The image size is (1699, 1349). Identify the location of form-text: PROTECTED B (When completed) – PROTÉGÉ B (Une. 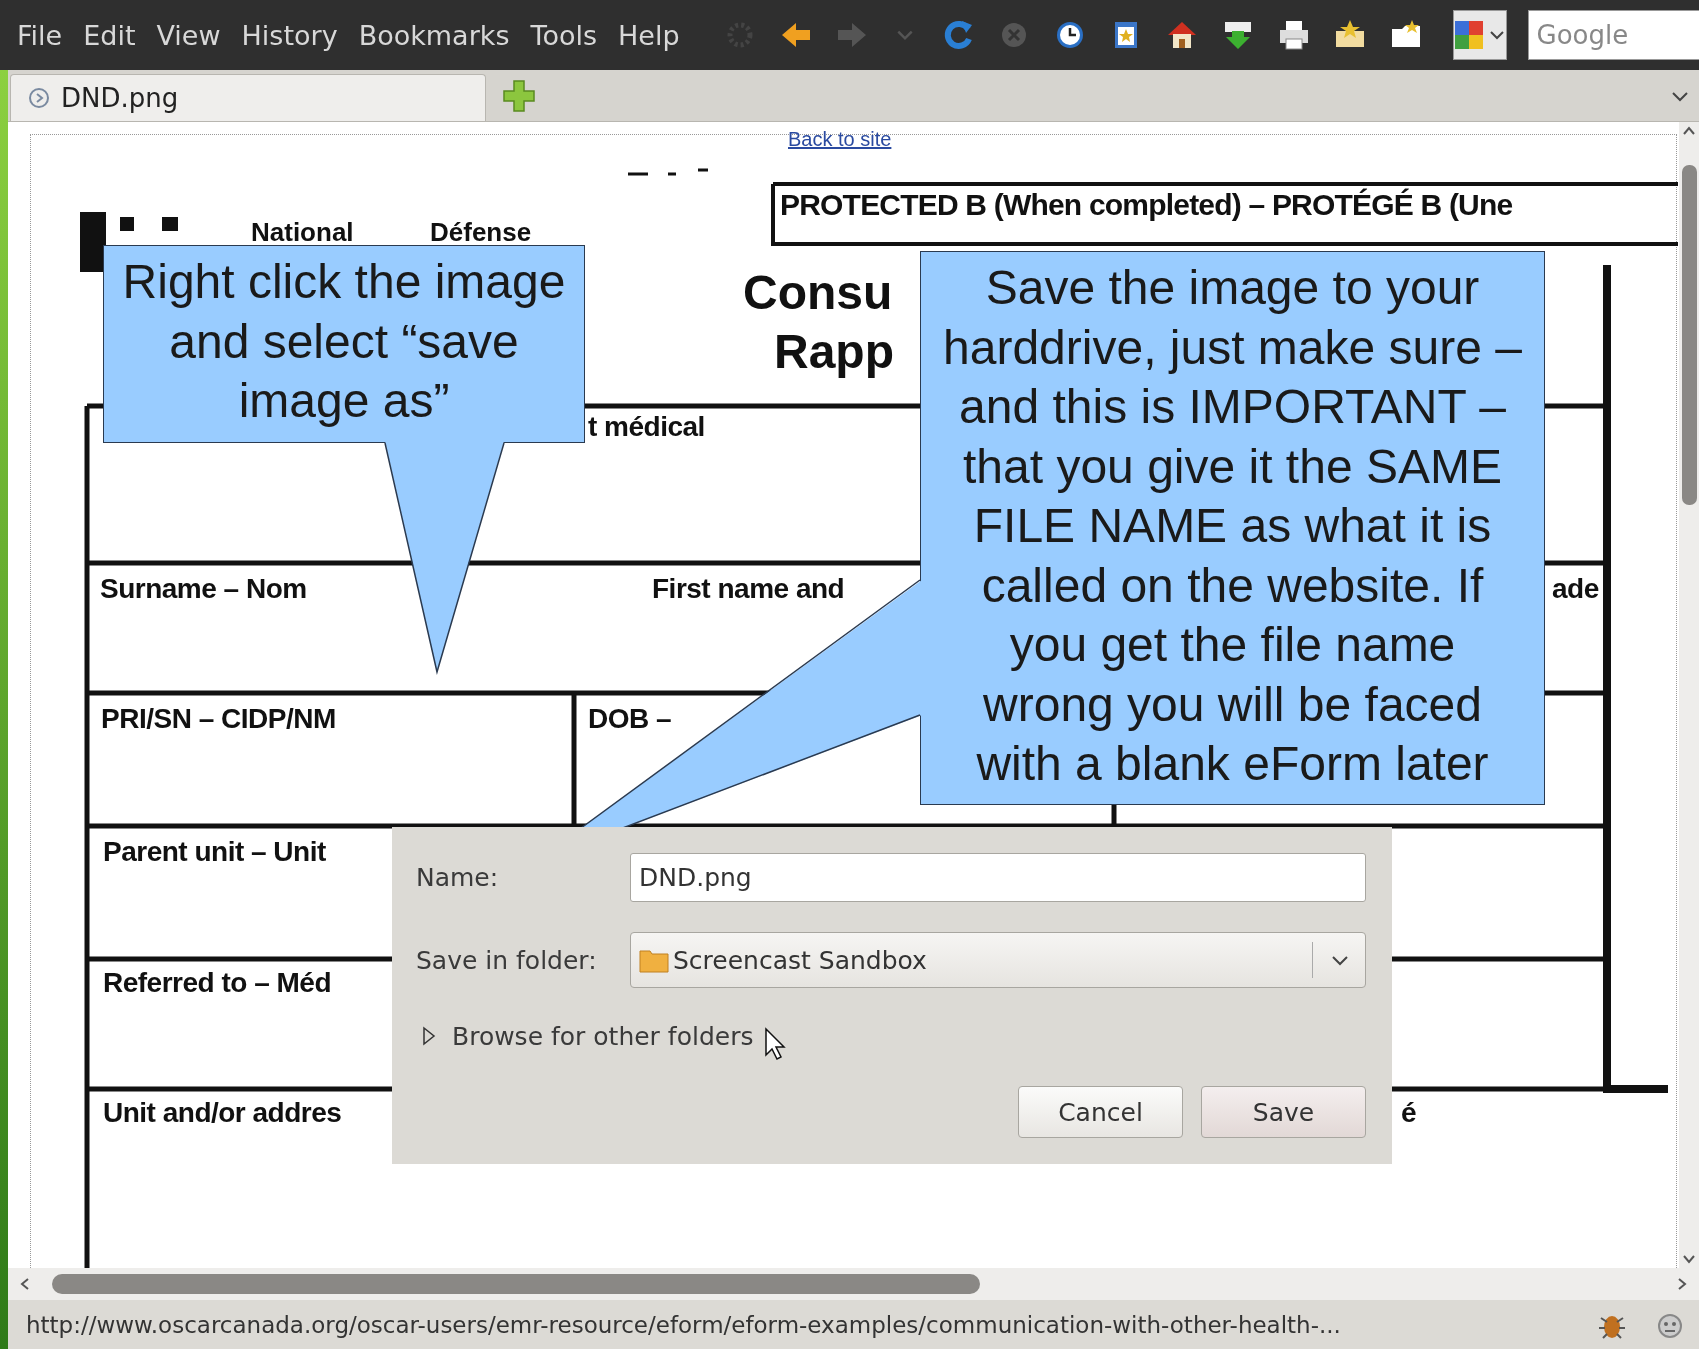
(1146, 204).